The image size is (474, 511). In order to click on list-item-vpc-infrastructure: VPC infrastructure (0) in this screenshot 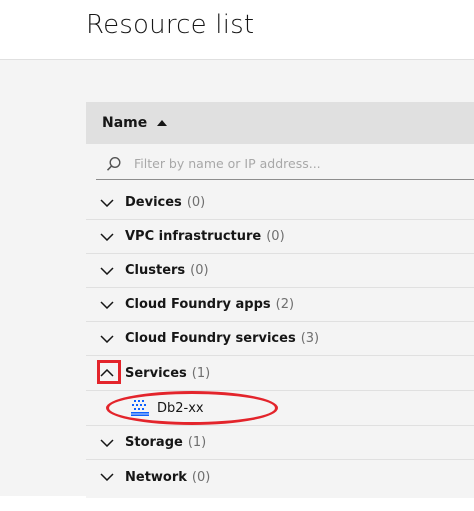, I will do `click(280, 237)`.